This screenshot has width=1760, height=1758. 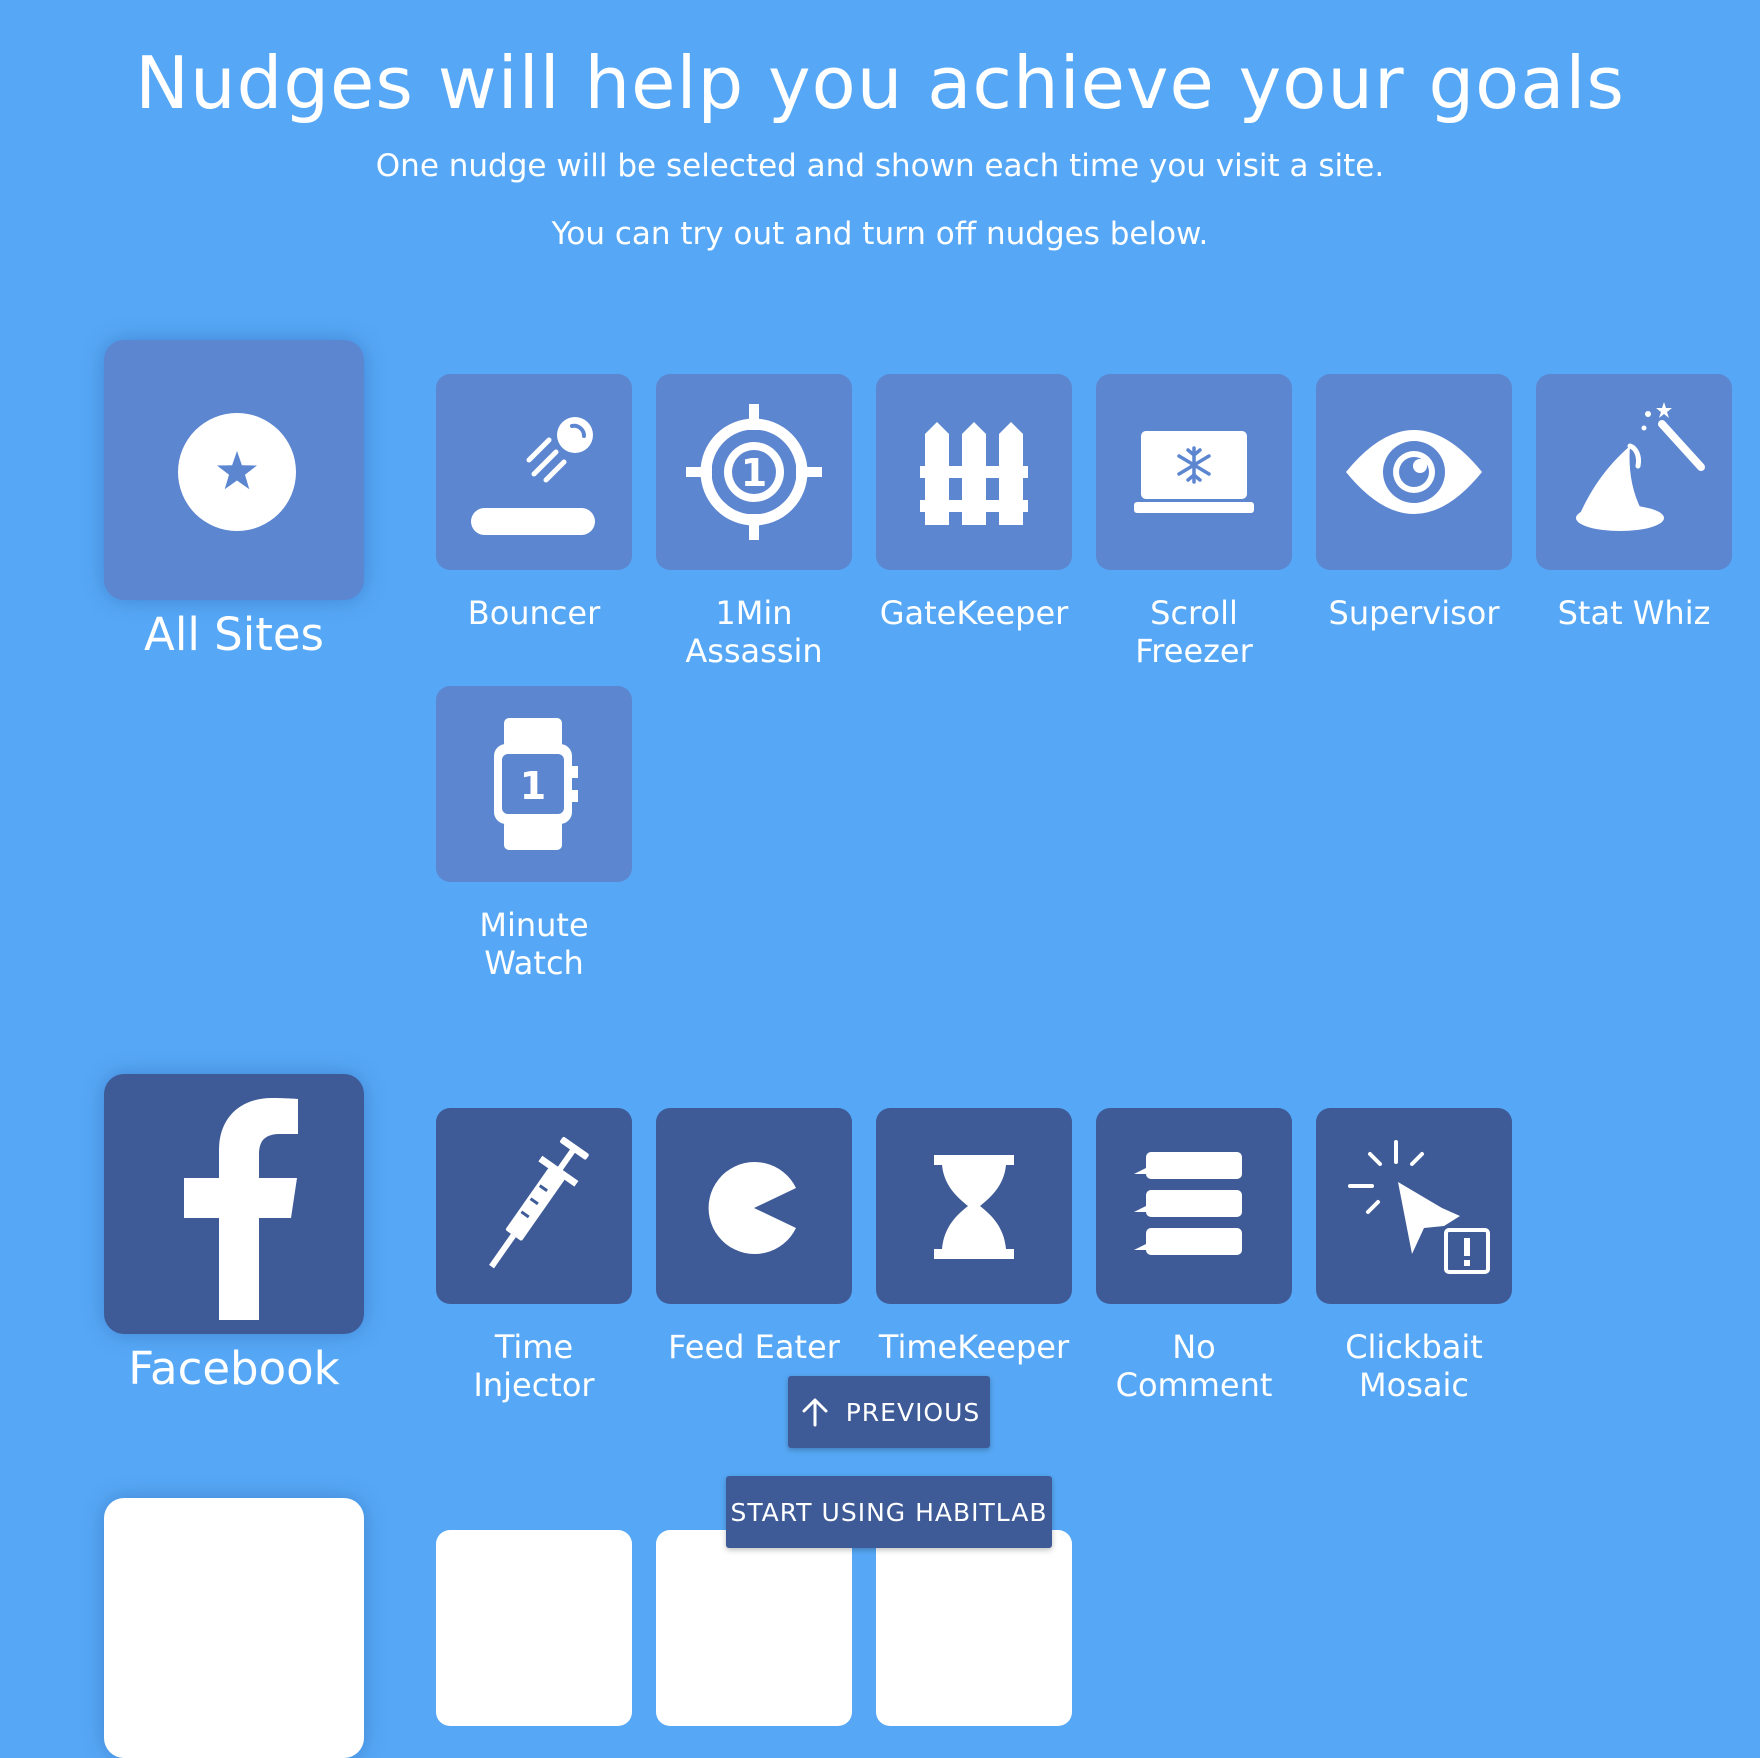 I want to click on nudge-label-1min-assassin: 1Min Assassin, so click(x=754, y=632).